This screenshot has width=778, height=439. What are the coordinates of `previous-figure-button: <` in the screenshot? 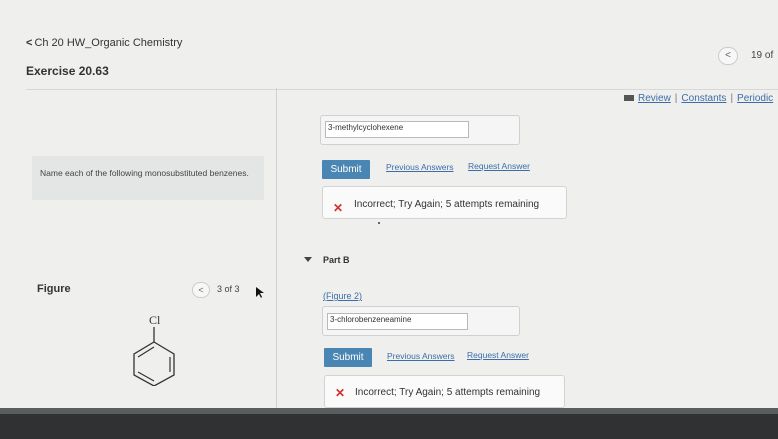 It's located at (201, 290).